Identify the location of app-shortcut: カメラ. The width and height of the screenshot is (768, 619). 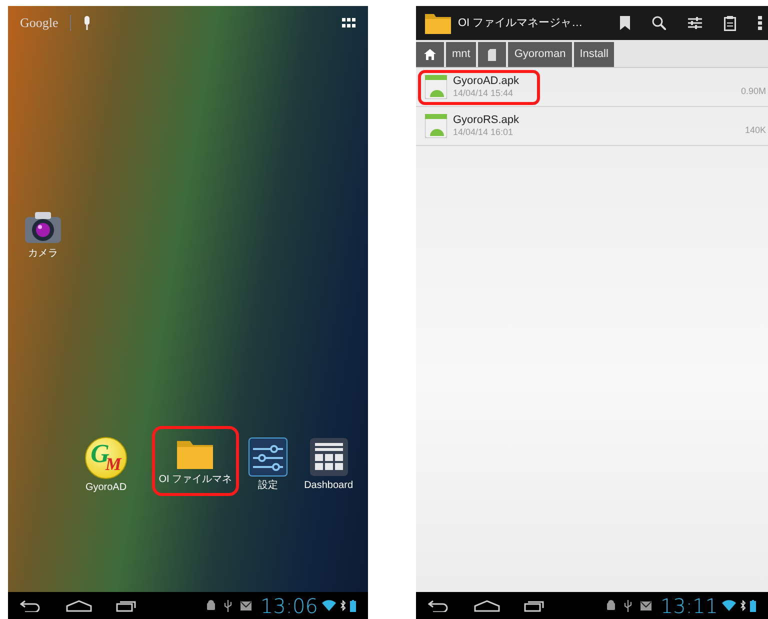
(43, 235).